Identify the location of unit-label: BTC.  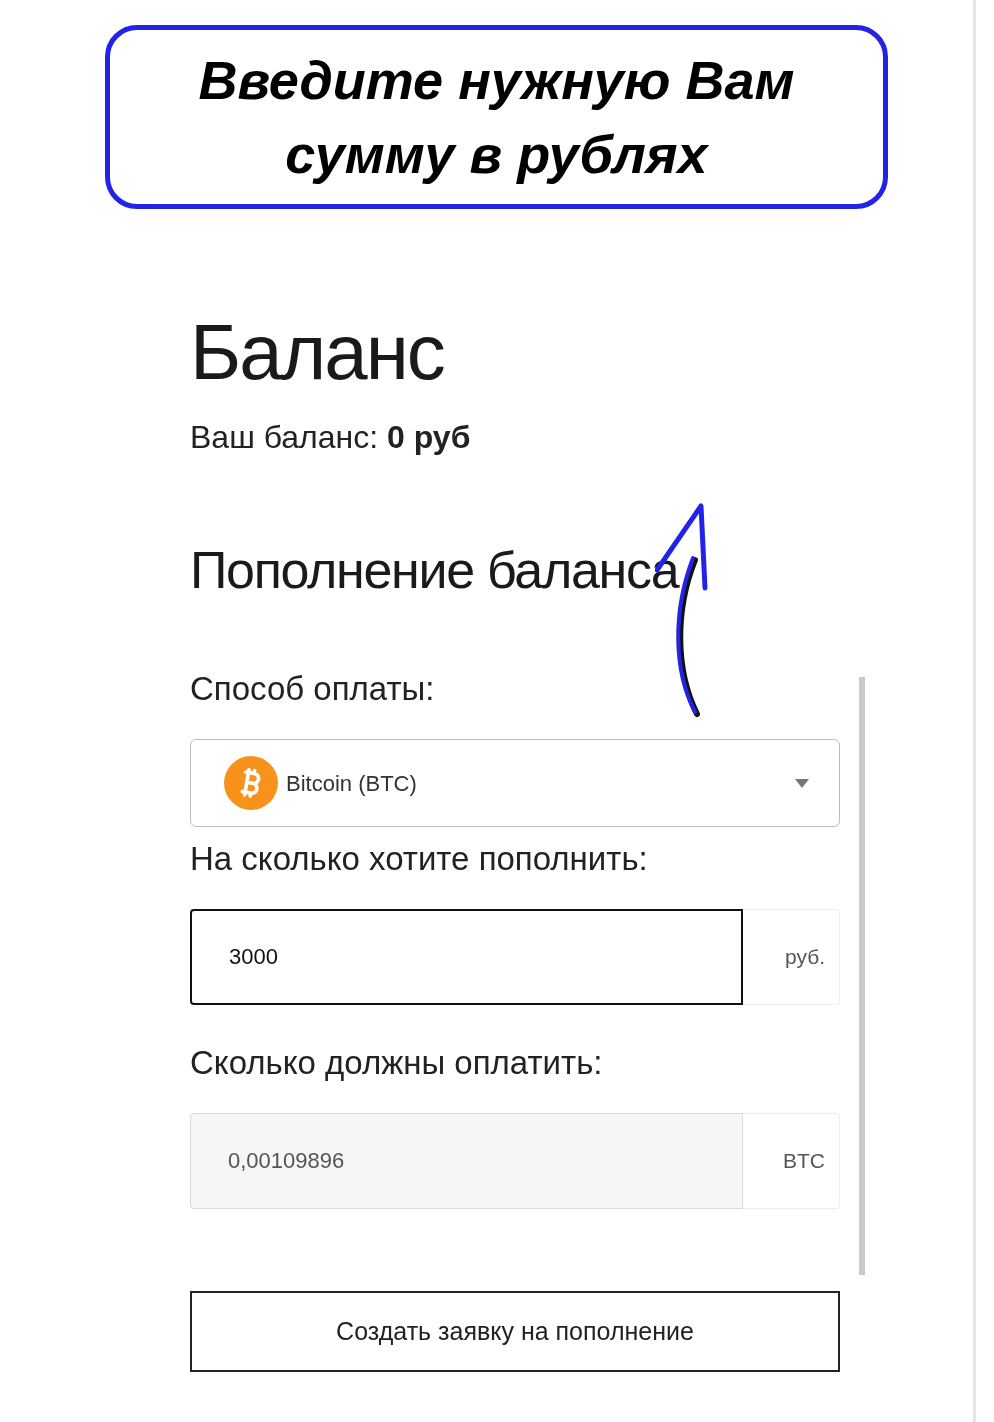
(791, 1161).